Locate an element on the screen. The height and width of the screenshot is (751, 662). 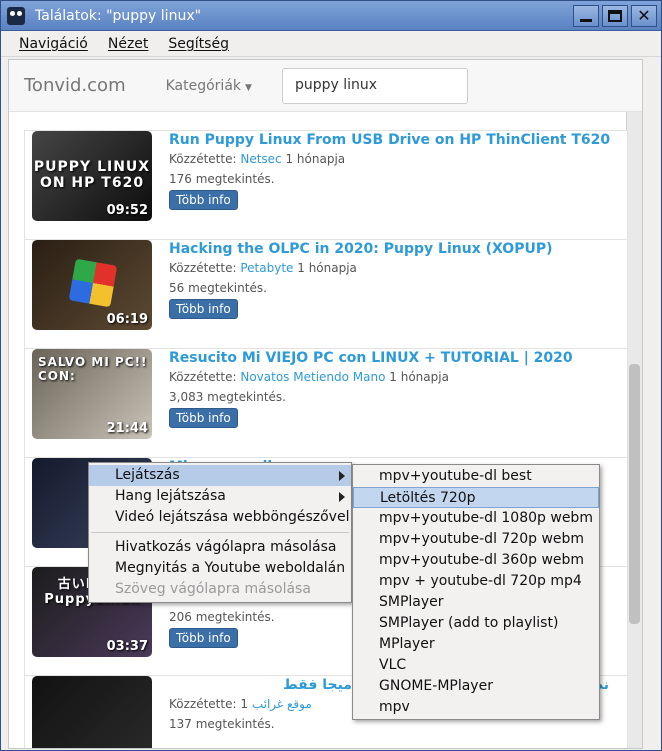
thumbnail-caption: PUPPY LINUX ON HP T620 is located at coordinates (92, 175).